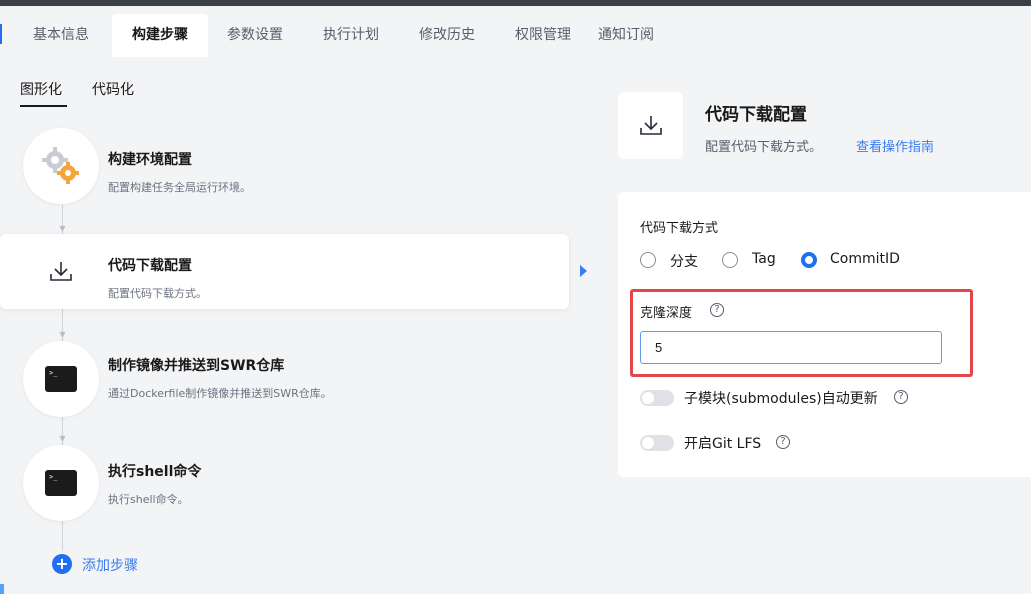 This screenshot has height=594, width=1031. What do you see at coordinates (179, 187) in the screenshot?
I see `step-desc: 配置构建任务全局运行环境。` at bounding box center [179, 187].